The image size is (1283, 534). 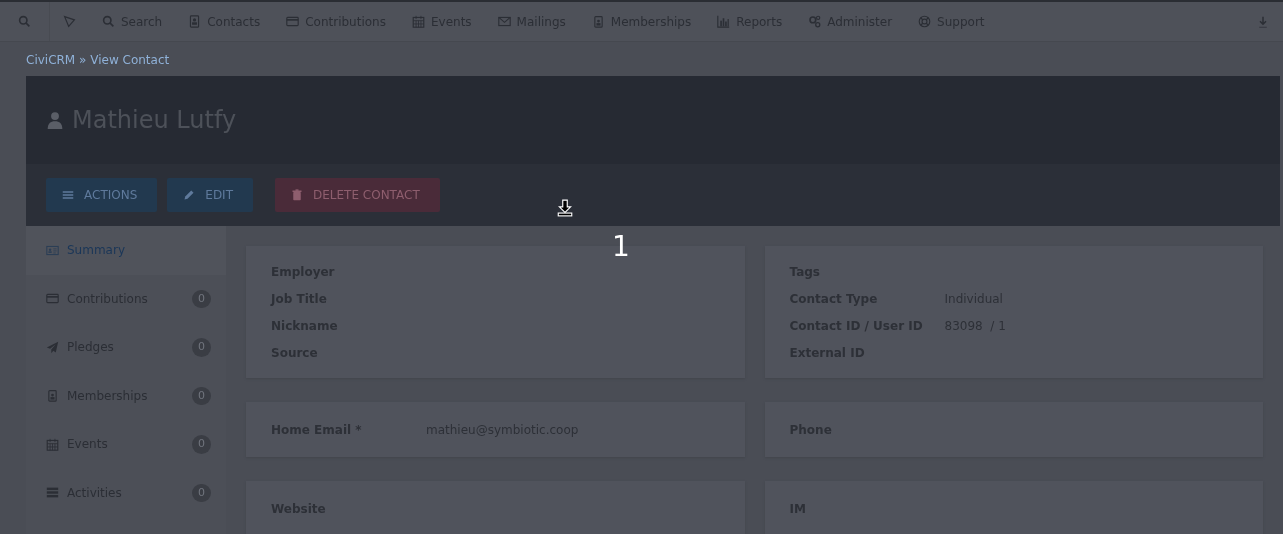 I want to click on lifebuoy-icon, so click(x=925, y=21).